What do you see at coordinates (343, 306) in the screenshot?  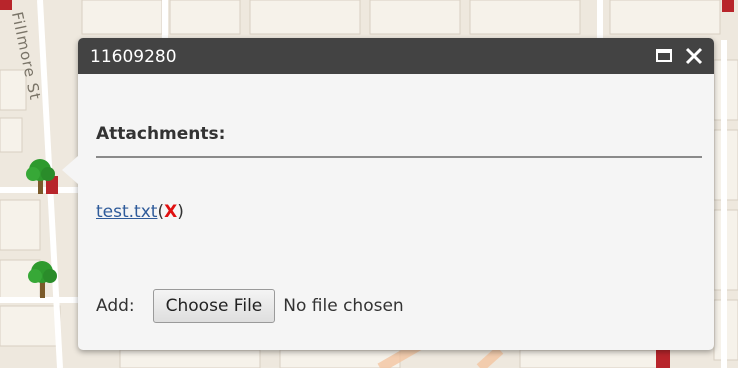 I see `no-file-chosen-text: No file chosen` at bounding box center [343, 306].